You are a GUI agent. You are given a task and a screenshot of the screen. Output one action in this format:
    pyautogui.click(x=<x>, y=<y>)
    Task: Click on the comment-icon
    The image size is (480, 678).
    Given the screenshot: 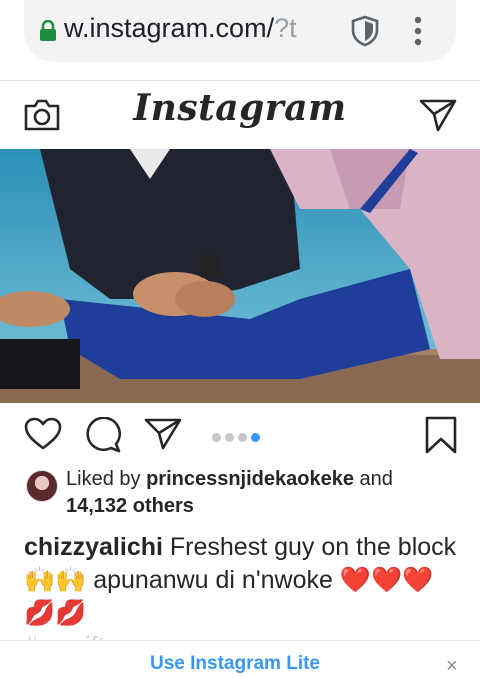 What is the action you would take?
    pyautogui.click(x=103, y=435)
    